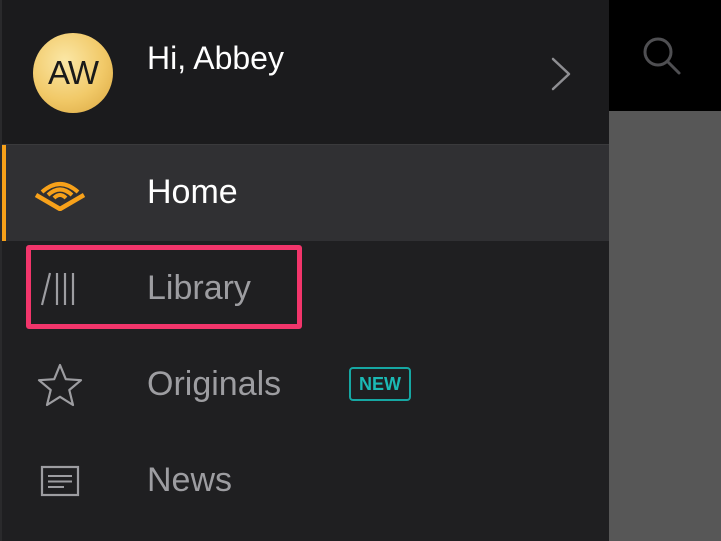 This screenshot has width=721, height=541. I want to click on search-button, so click(661, 55).